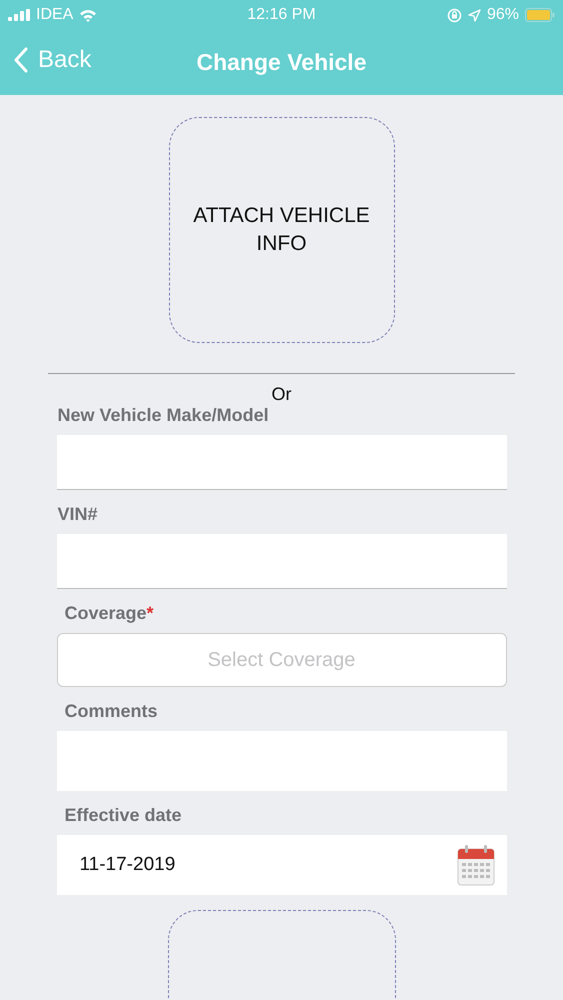 This screenshot has width=563, height=1000. Describe the element at coordinates (55, 15) in the screenshot. I see `carrier-name: IDEA` at that location.